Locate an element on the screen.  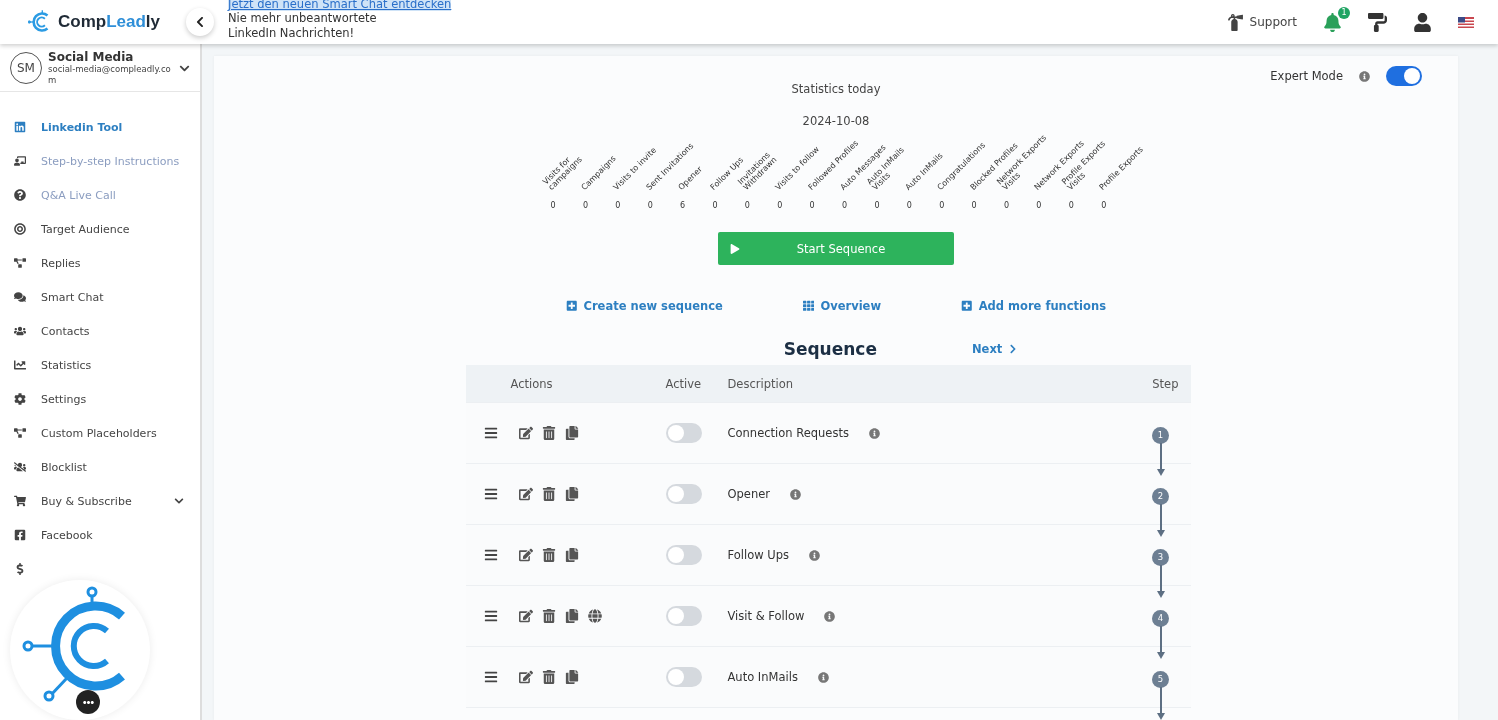
account-name: Social Media is located at coordinates (91, 57).